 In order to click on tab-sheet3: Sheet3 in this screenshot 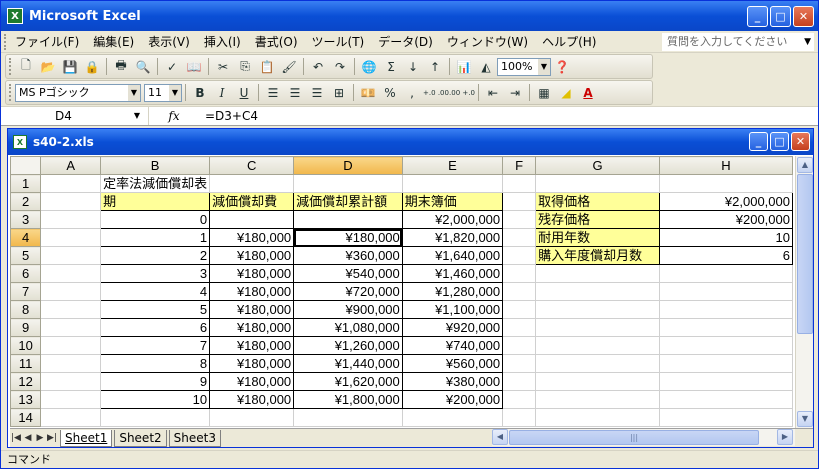, I will do `click(194, 438)`.